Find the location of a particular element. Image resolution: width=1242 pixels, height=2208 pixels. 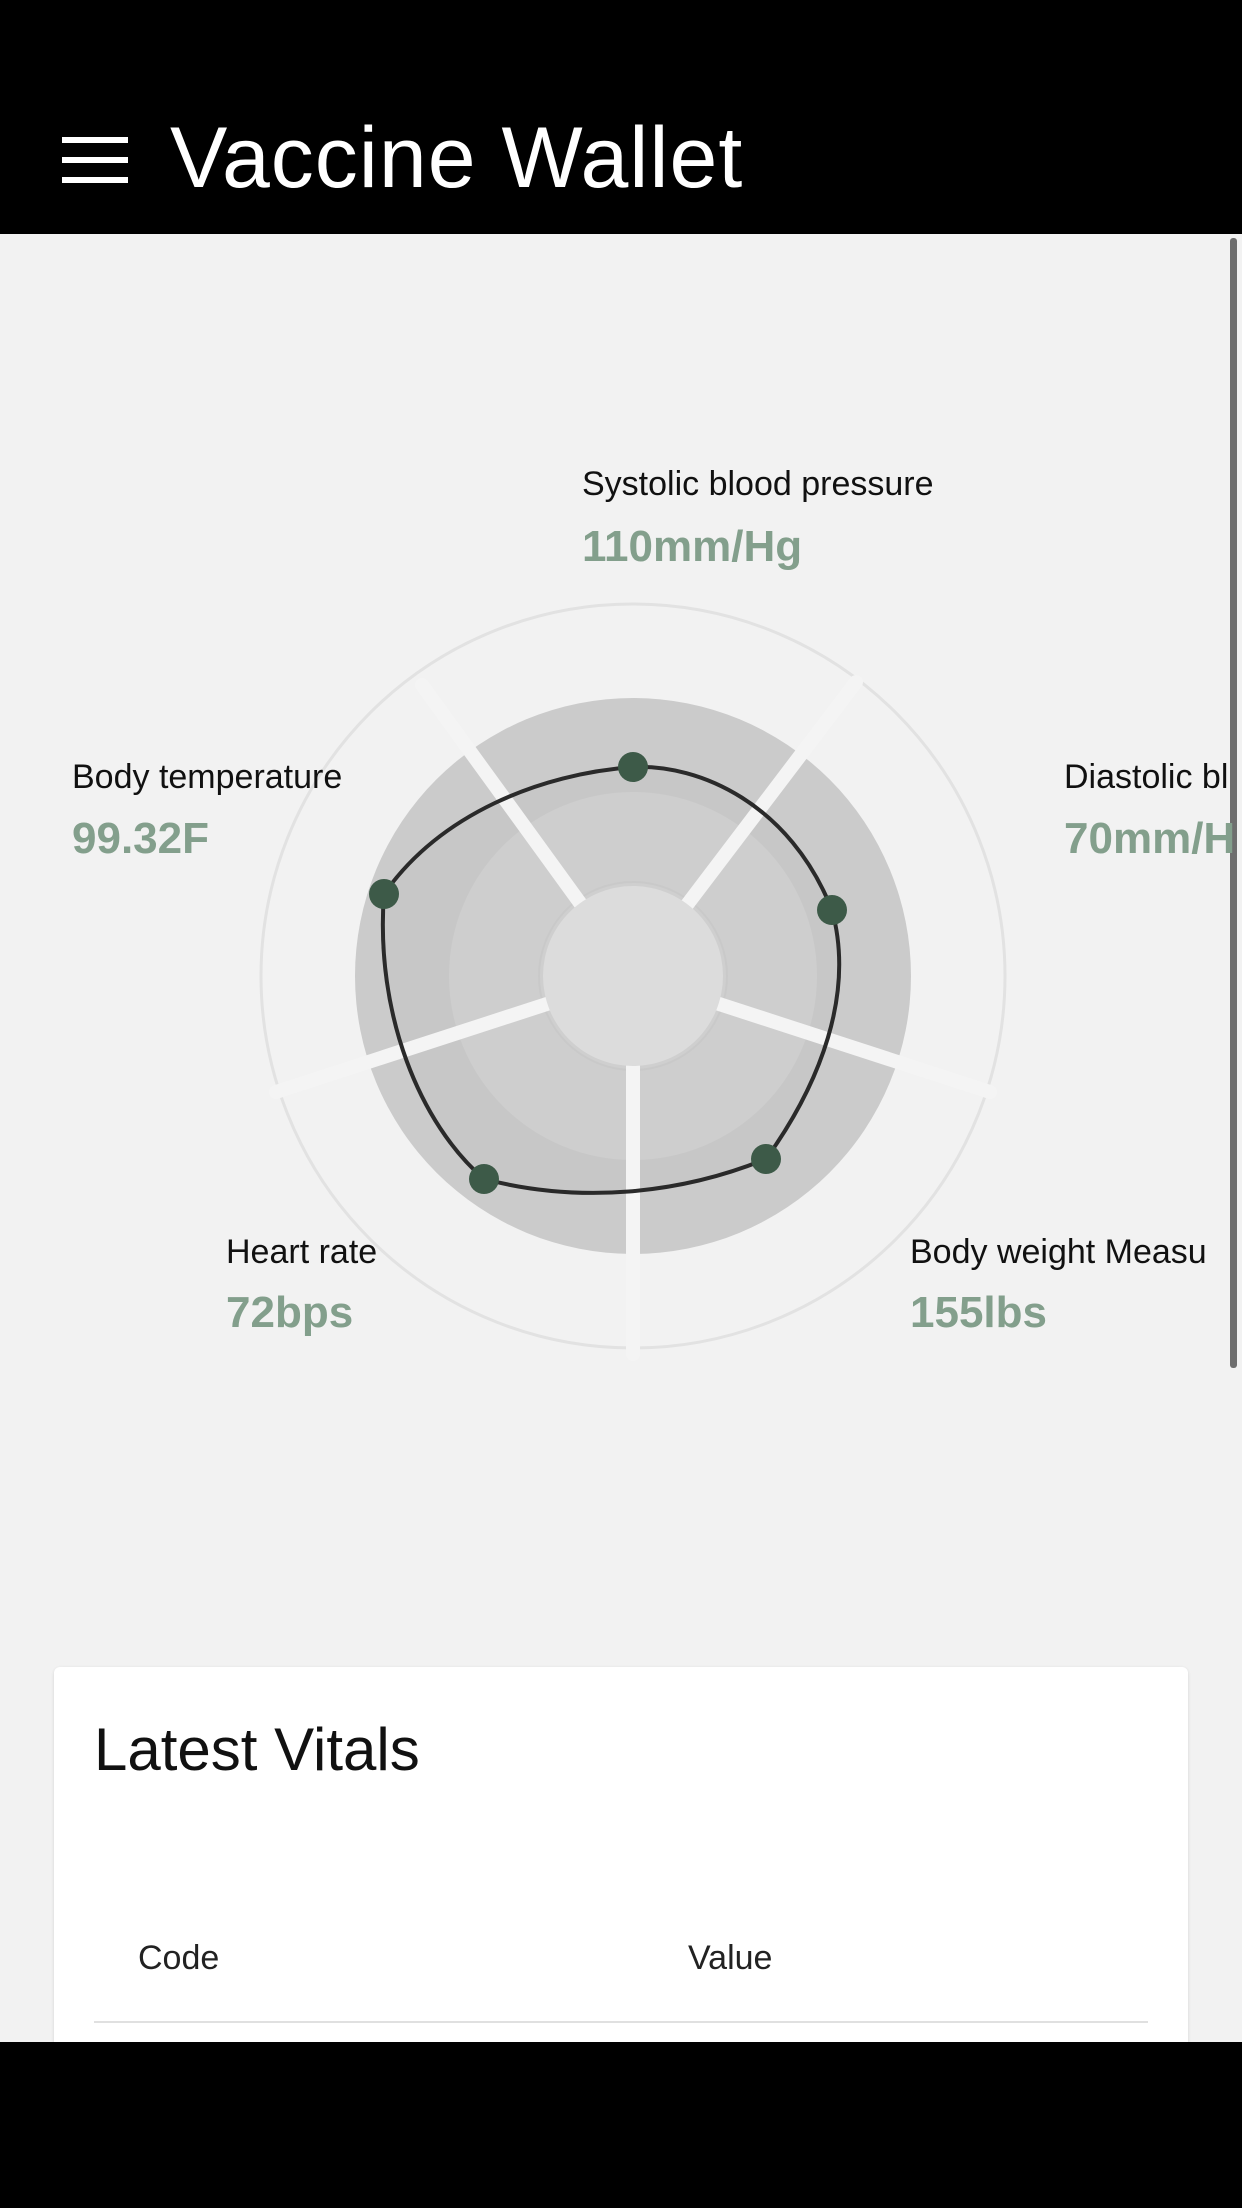

axis-value-body-temperature: 99.32F is located at coordinates (140, 838).